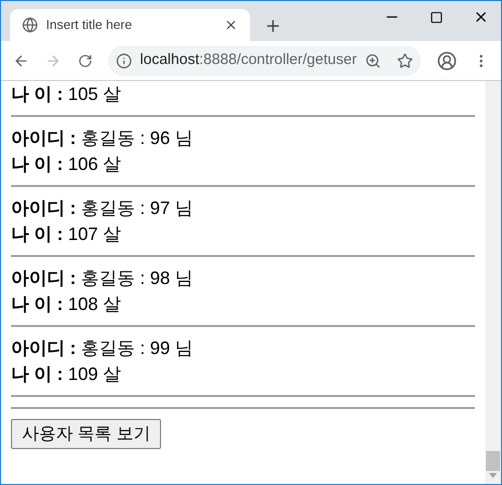 Image resolution: width=502 pixels, height=485 pixels. What do you see at coordinates (66, 94) in the screenshot?
I see `user-age-line: 나 이 : 105 살` at bounding box center [66, 94].